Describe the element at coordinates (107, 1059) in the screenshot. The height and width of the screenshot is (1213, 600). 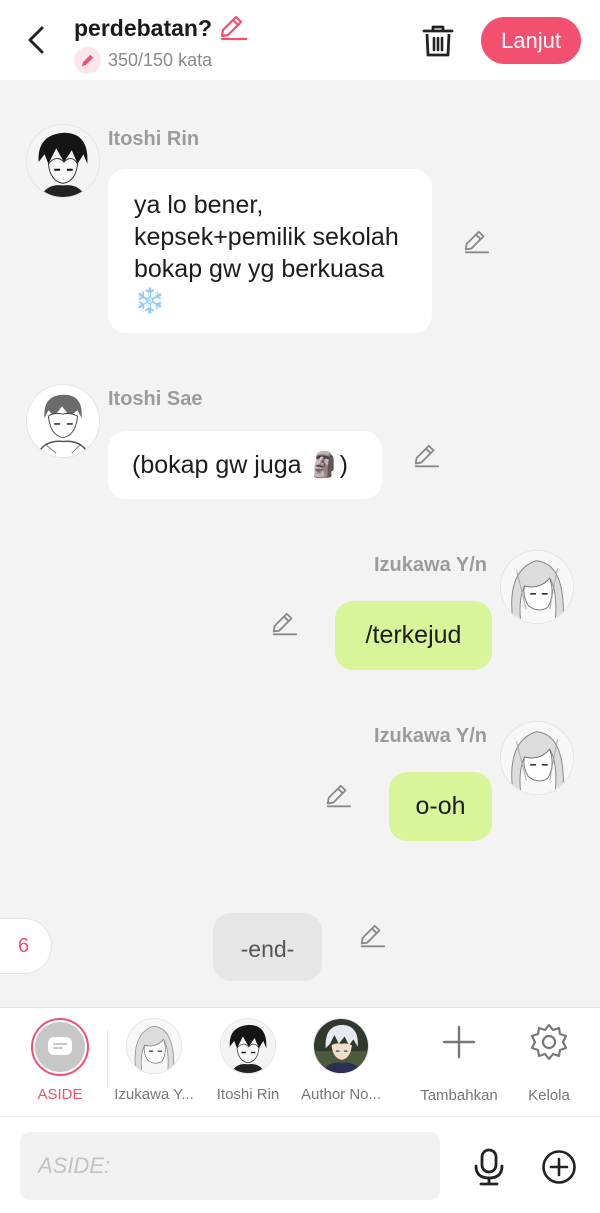
I see `divider` at that location.